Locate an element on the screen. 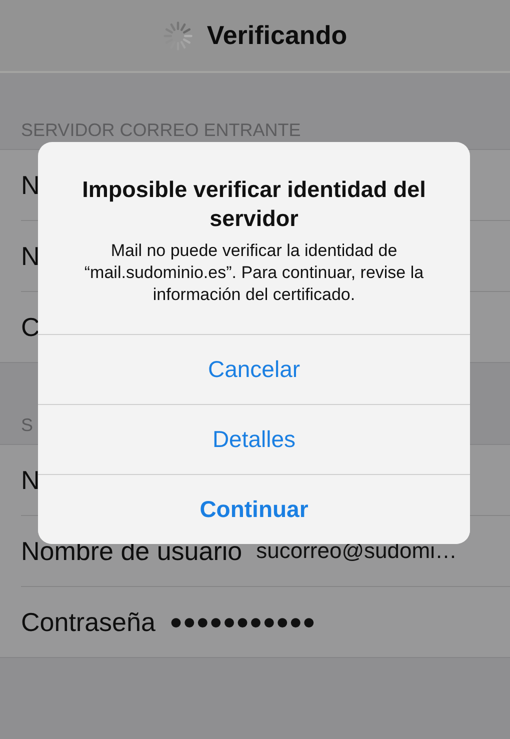 The height and width of the screenshot is (739, 510). row-value: ●●●●●●●●●●● is located at coordinates (242, 622).